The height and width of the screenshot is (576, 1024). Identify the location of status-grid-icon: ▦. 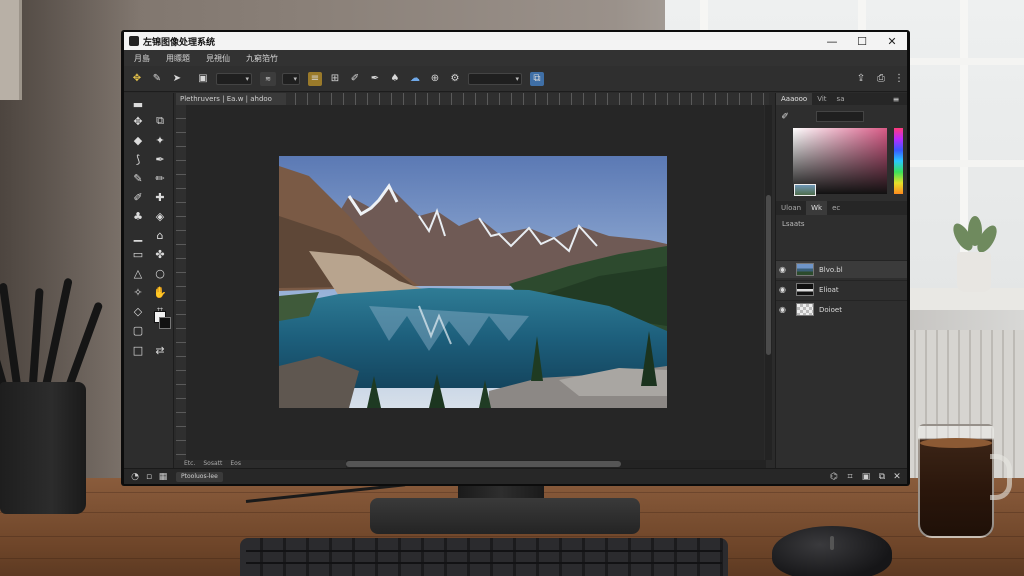
(163, 477).